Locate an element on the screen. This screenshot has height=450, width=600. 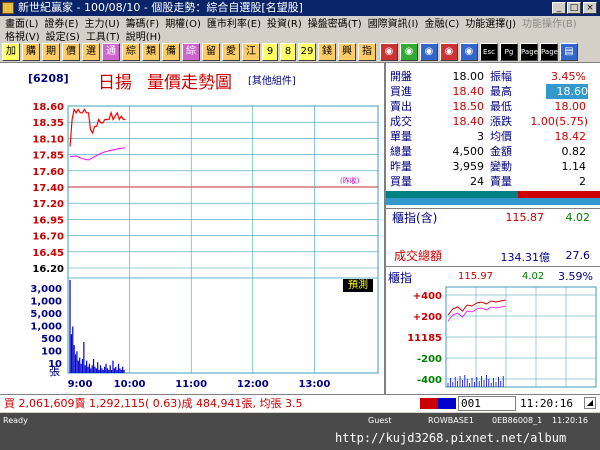
menu-item: 國際資訊(I) is located at coordinates (393, 24).